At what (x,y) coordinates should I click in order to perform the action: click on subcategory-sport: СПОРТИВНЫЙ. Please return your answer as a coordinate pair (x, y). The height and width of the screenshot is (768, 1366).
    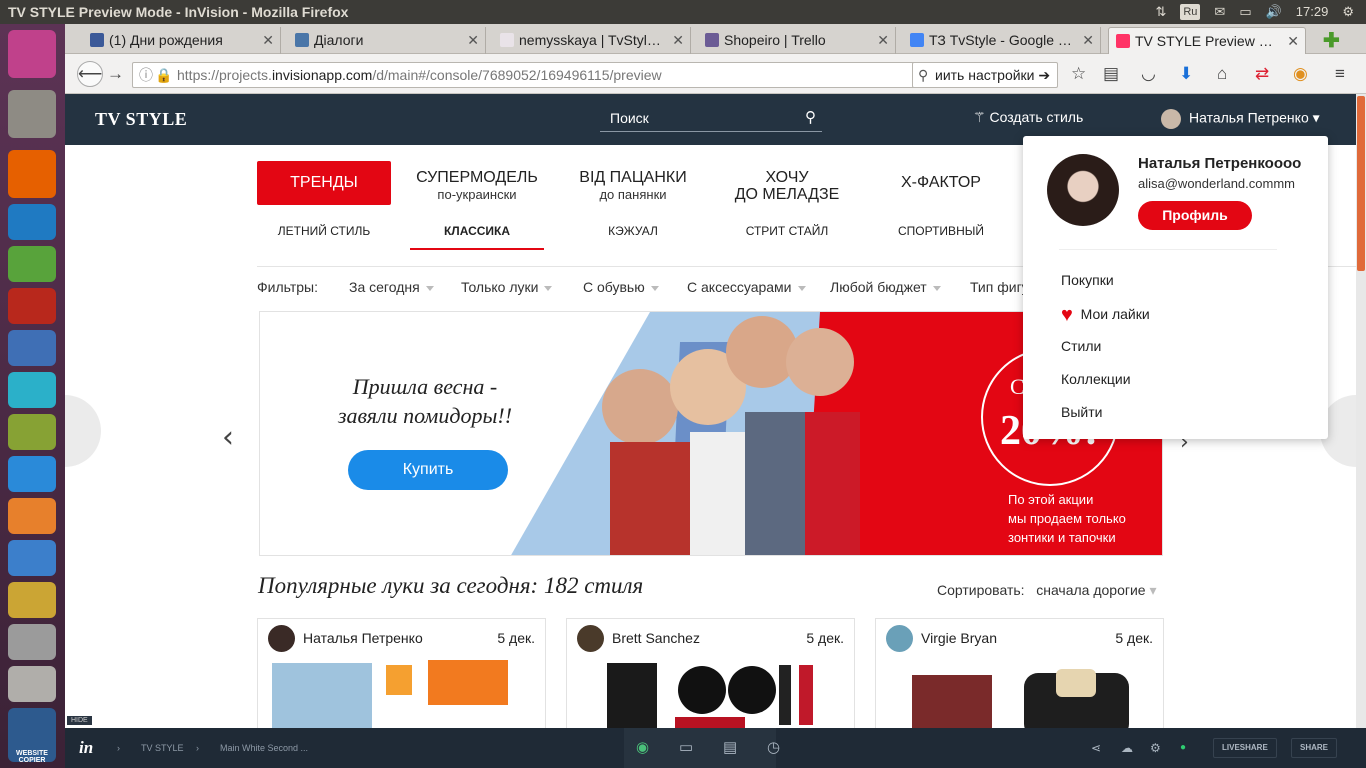
    Looking at the image, I should click on (941, 231).